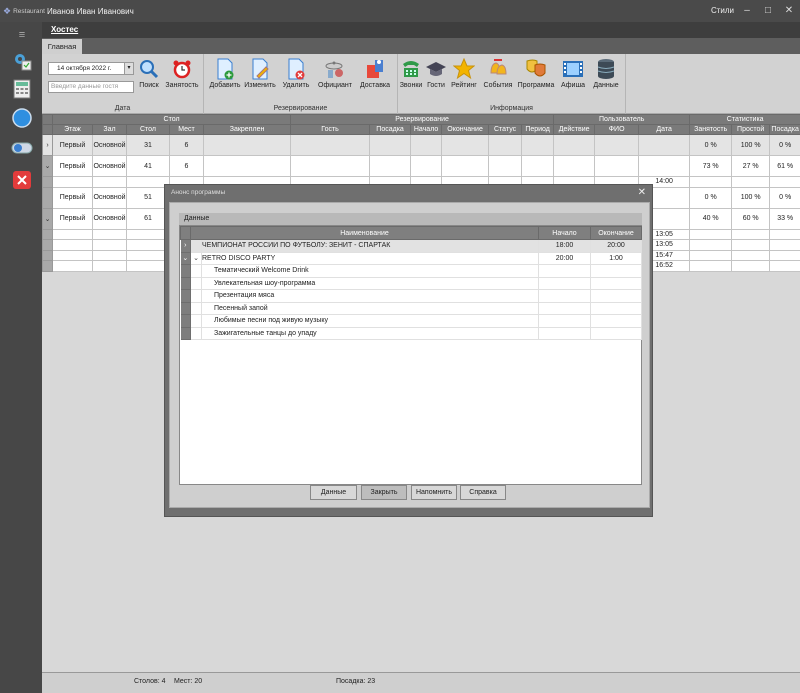 The width and height of the screenshot is (800, 693). I want to click on col-period: Период, so click(538, 129).